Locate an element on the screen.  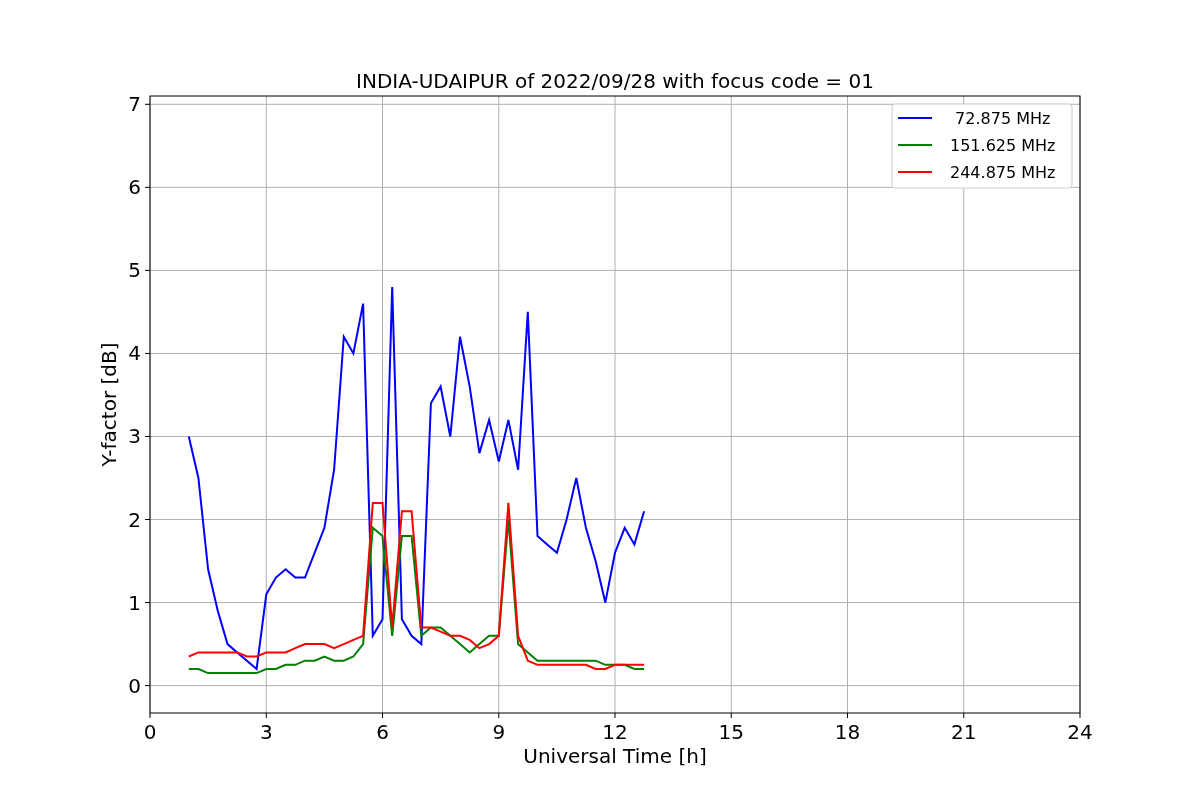
x-tick-label: 3 is located at coordinates (266, 732).